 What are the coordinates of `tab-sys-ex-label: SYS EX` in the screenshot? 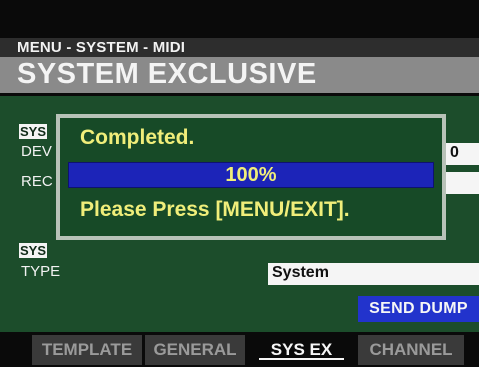 It's located at (301, 349).